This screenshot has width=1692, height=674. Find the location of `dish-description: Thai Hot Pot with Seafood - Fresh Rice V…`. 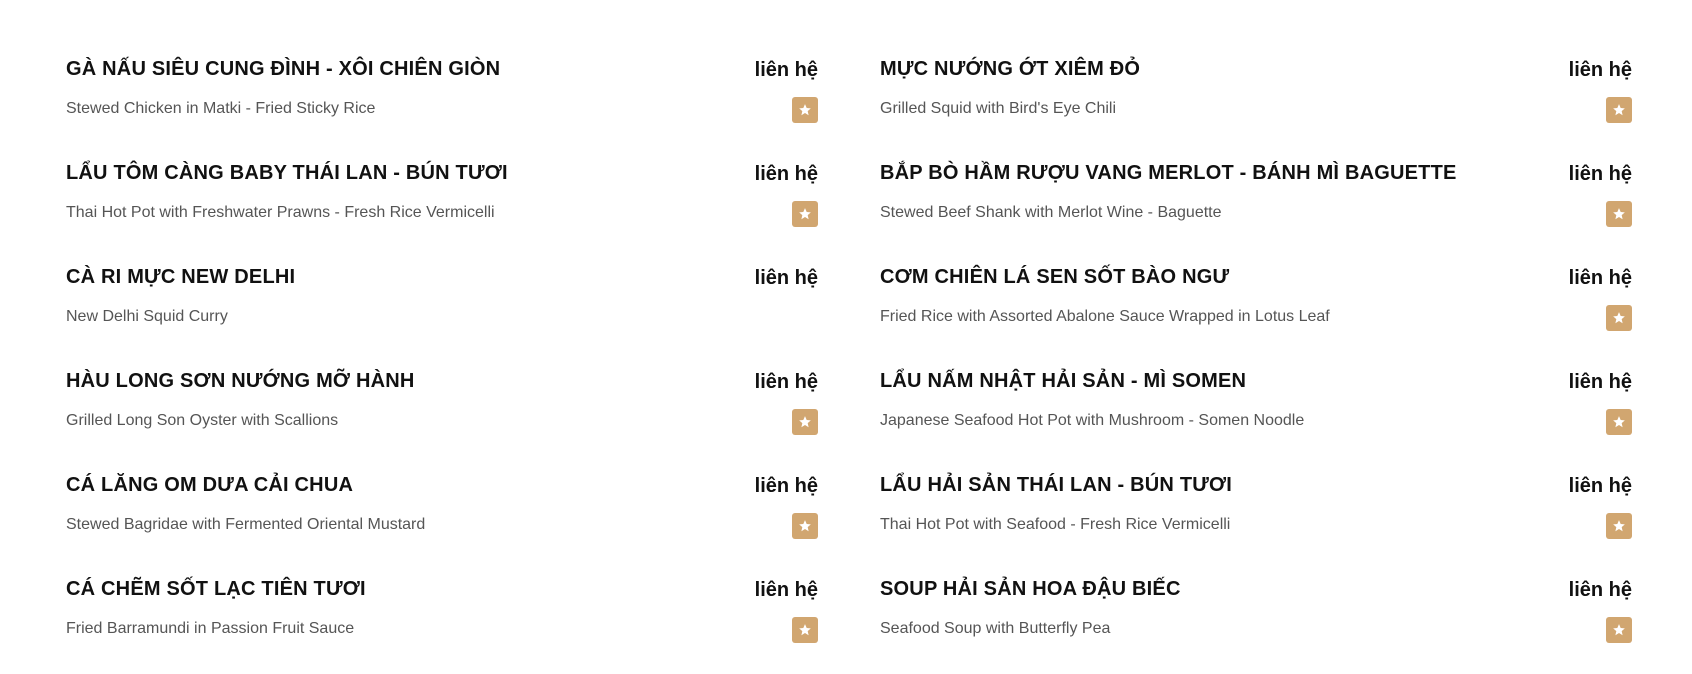

dish-description: Thai Hot Pot with Seafood - Fresh Rice V… is located at coordinates (1055, 524).